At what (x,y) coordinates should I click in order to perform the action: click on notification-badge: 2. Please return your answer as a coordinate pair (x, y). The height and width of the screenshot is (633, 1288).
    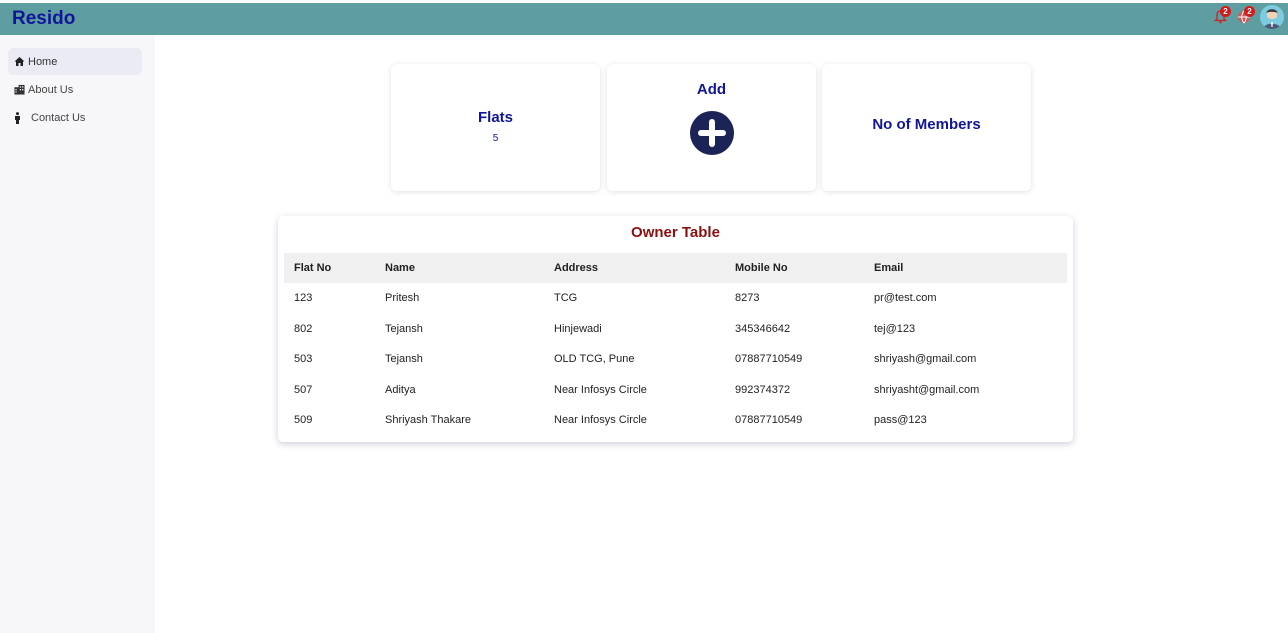
    Looking at the image, I should click on (1225, 11).